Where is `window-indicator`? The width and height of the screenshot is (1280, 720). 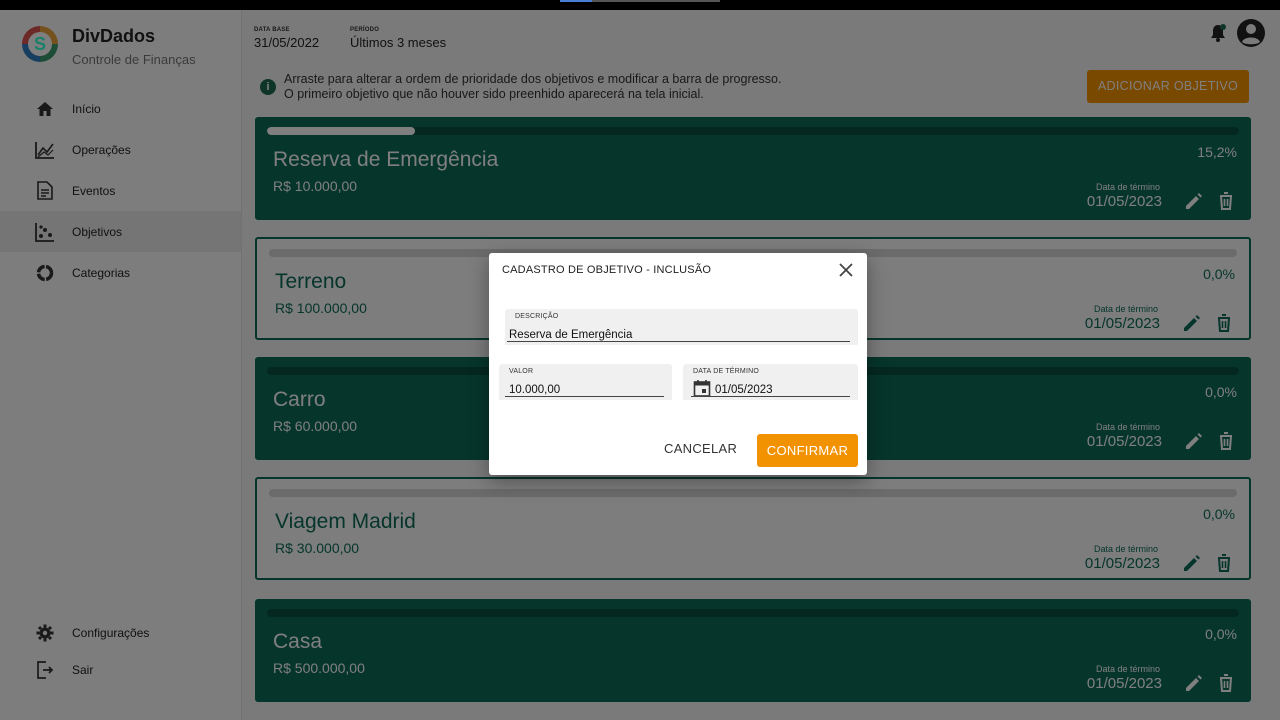
window-indicator is located at coordinates (576, 1).